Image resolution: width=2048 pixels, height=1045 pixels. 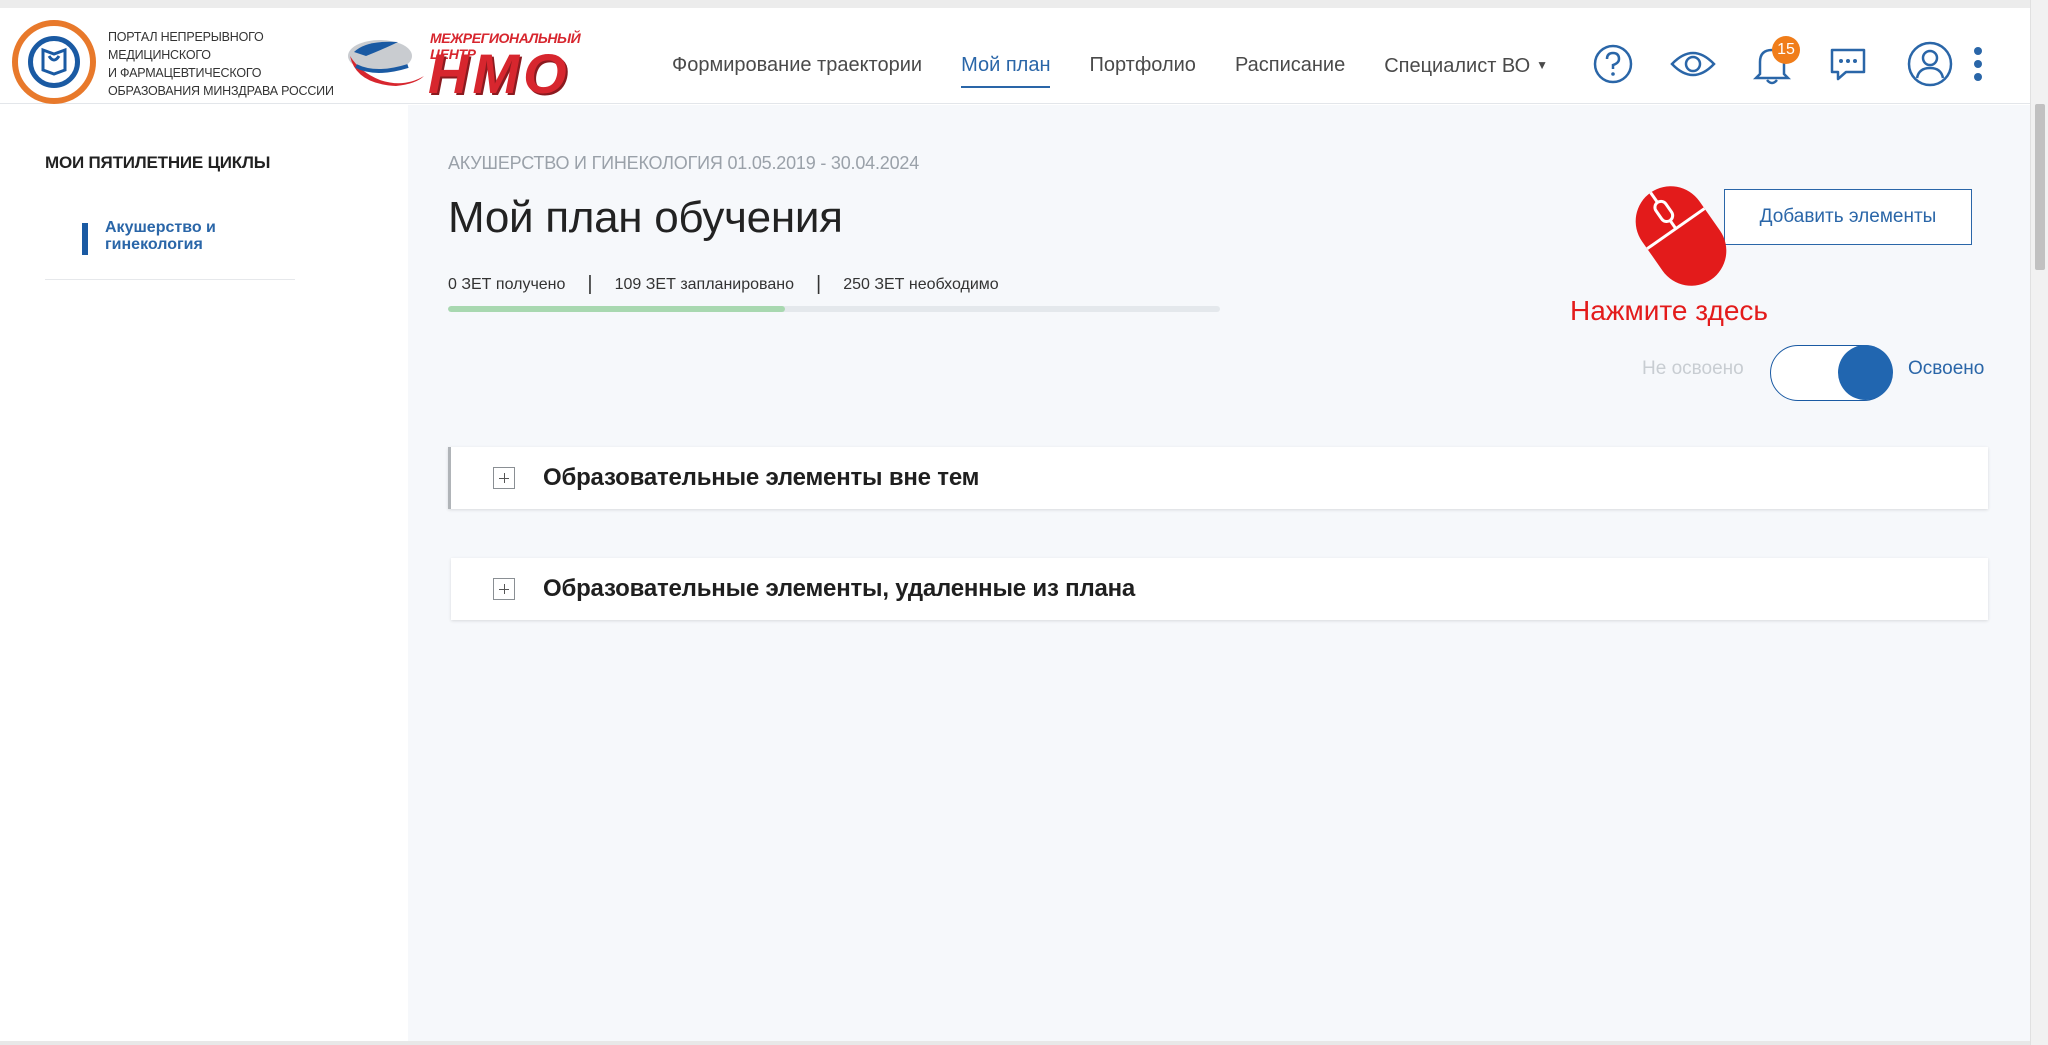 I want to click on scrollbar-thumb, so click(x=2040, y=187).